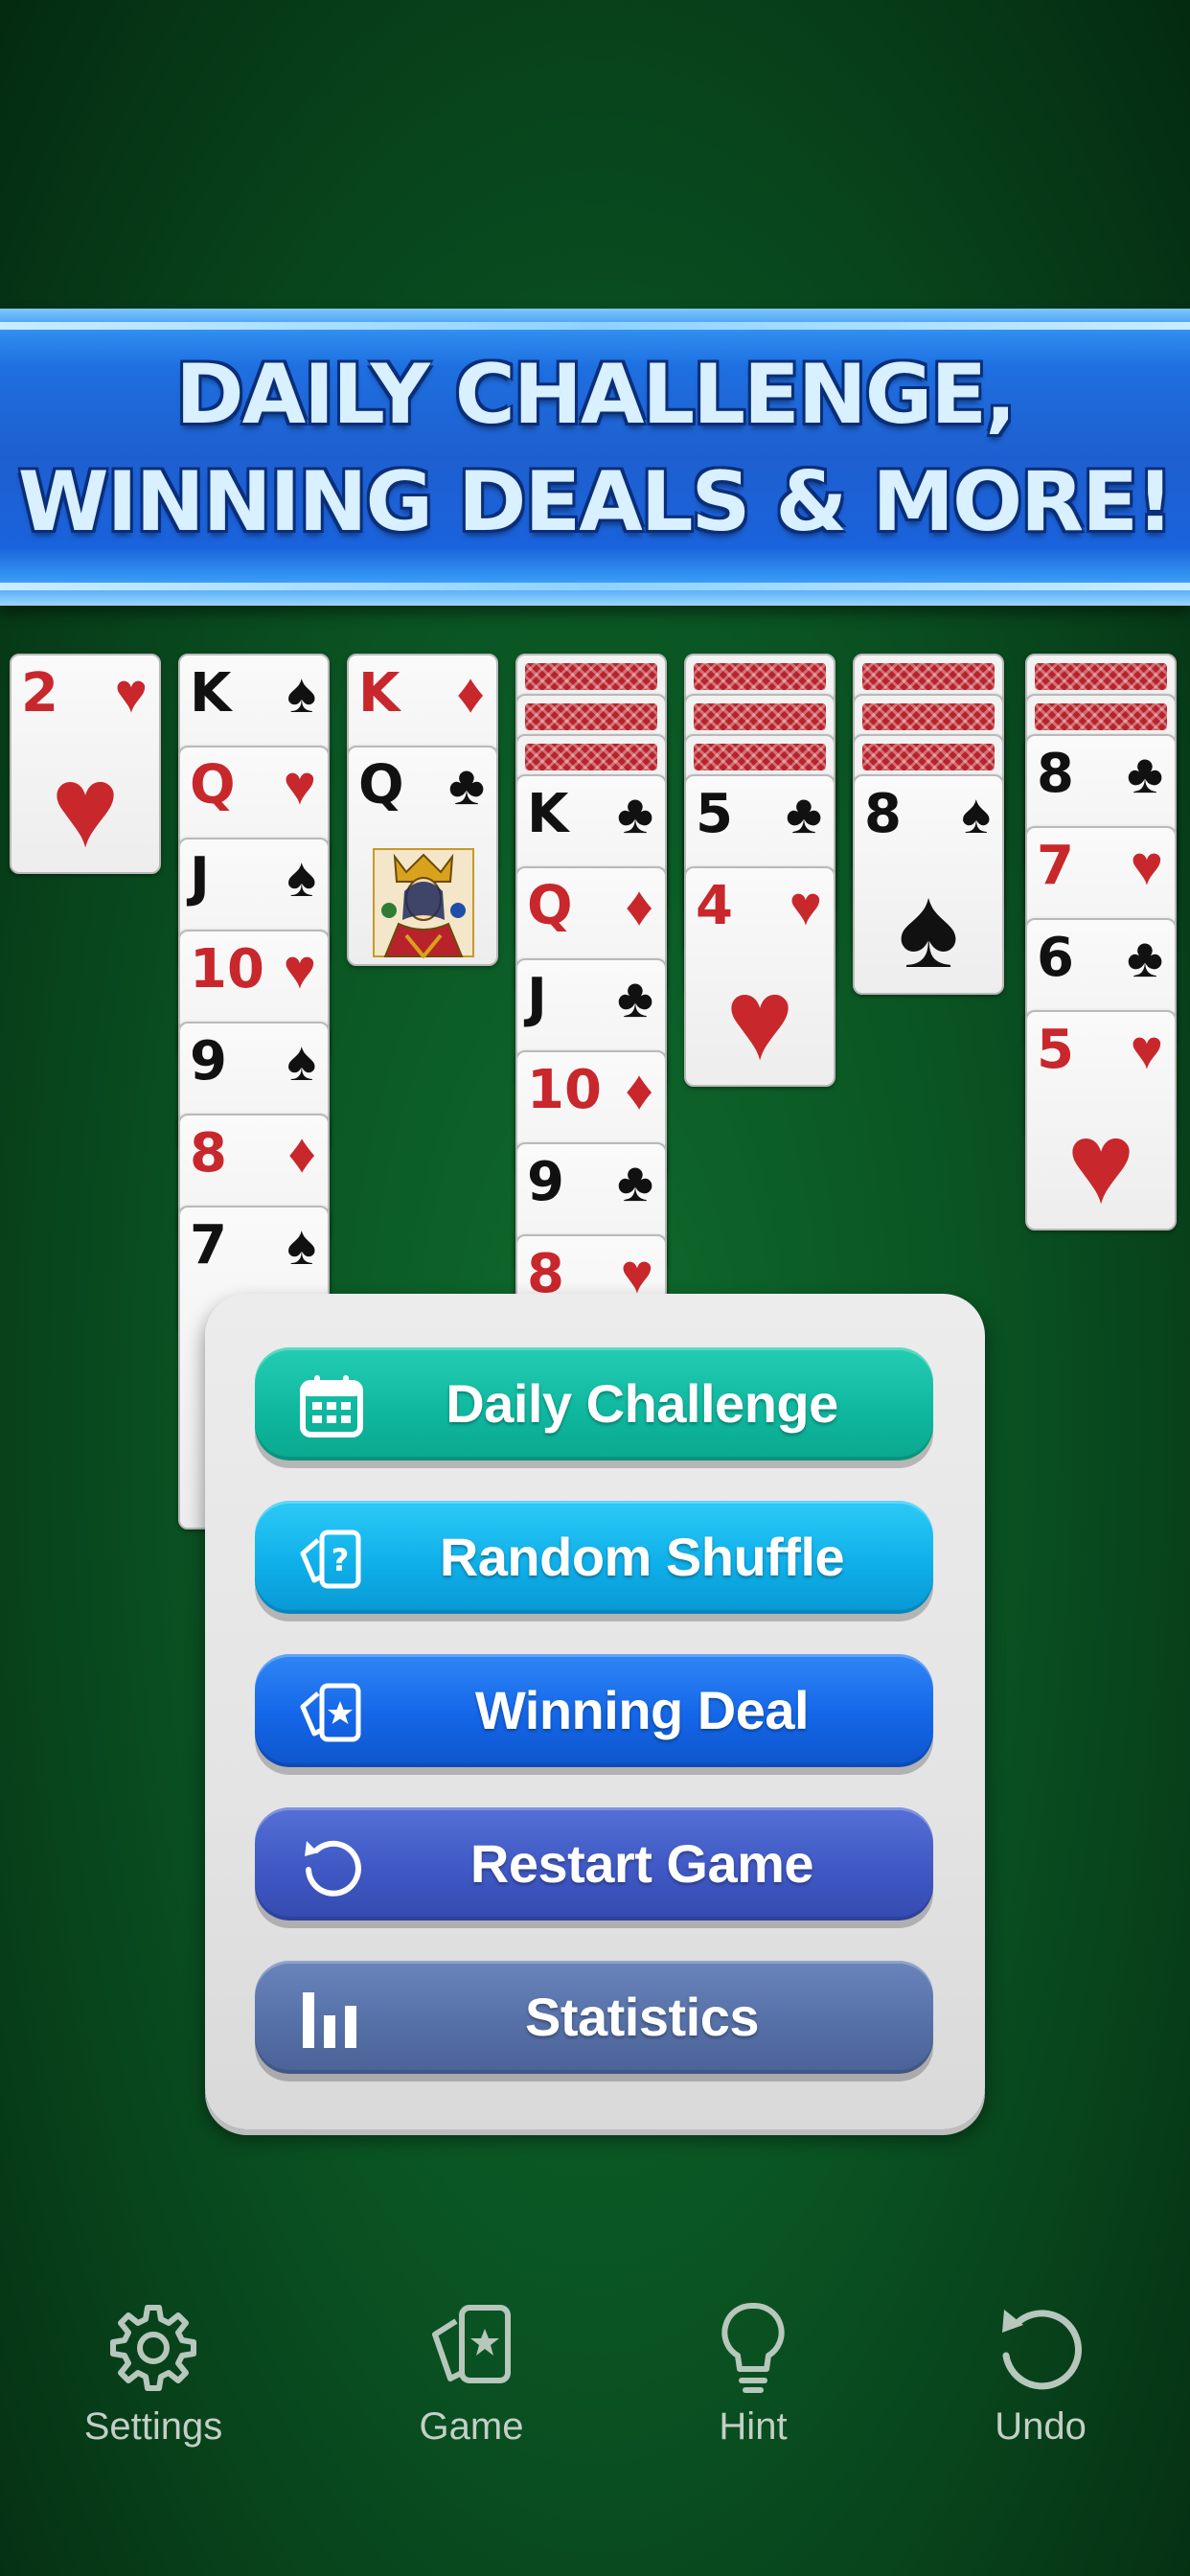  I want to click on daily-challenge-button: Daily Challenge, so click(594, 1403).